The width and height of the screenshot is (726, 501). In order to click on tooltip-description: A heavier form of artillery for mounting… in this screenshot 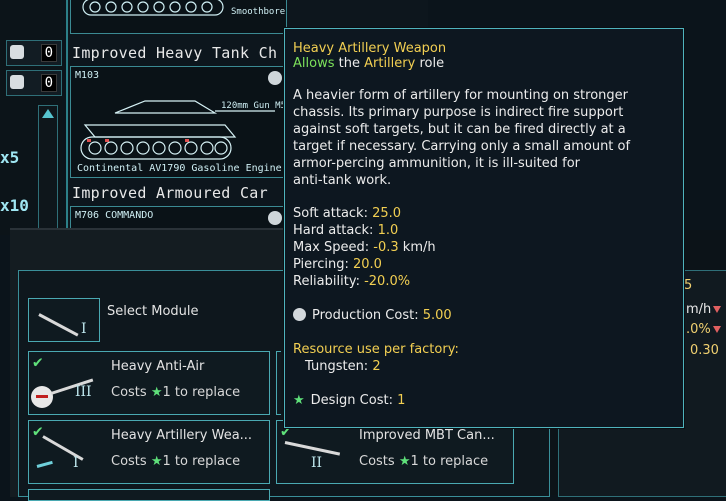, I will do `click(484, 138)`.